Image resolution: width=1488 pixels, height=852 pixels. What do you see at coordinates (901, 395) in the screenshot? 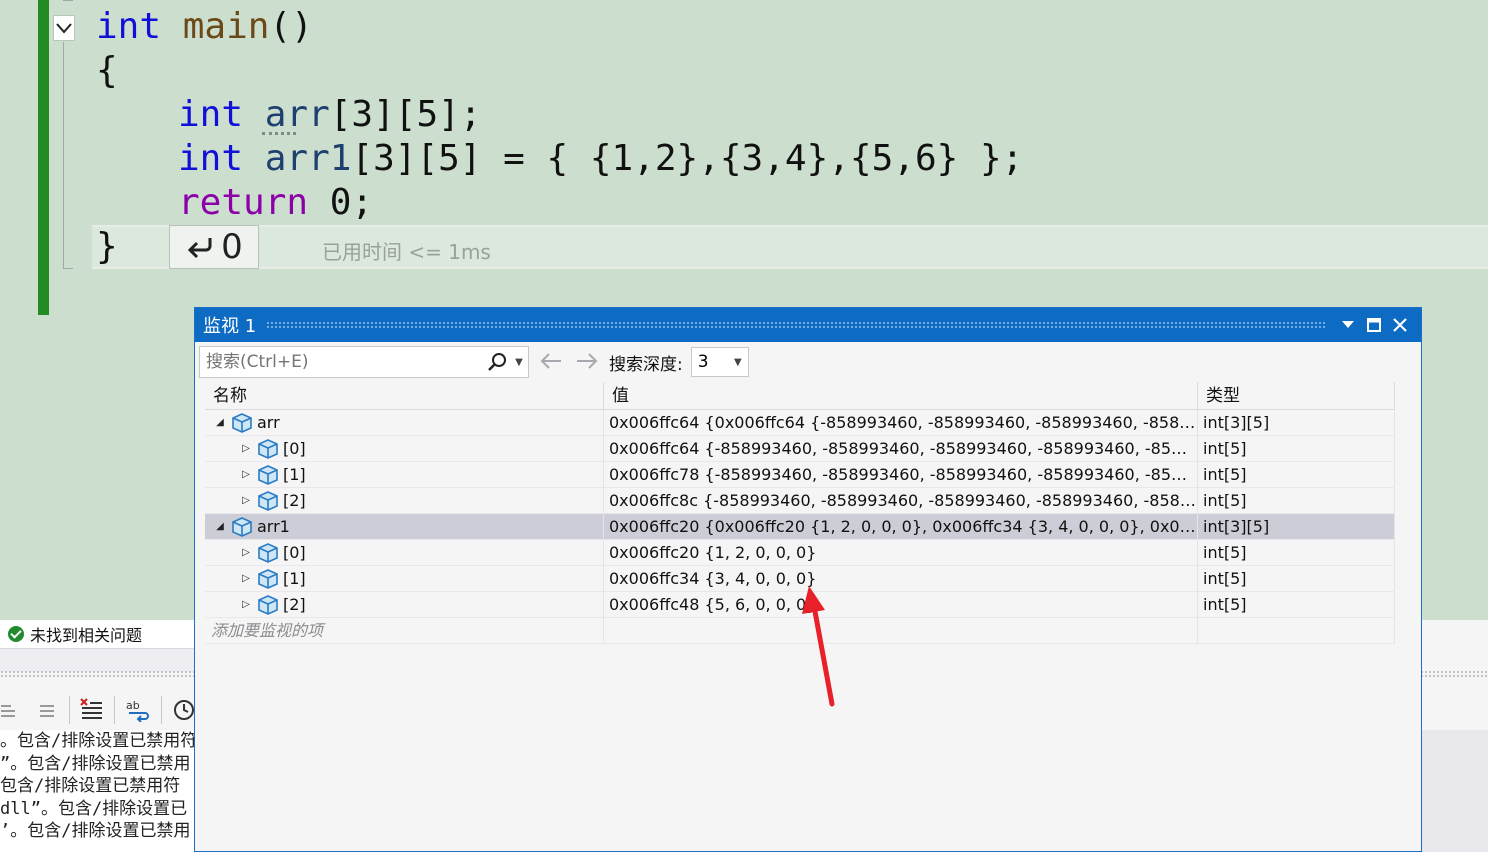
I see `column-header-value: 值` at bounding box center [901, 395].